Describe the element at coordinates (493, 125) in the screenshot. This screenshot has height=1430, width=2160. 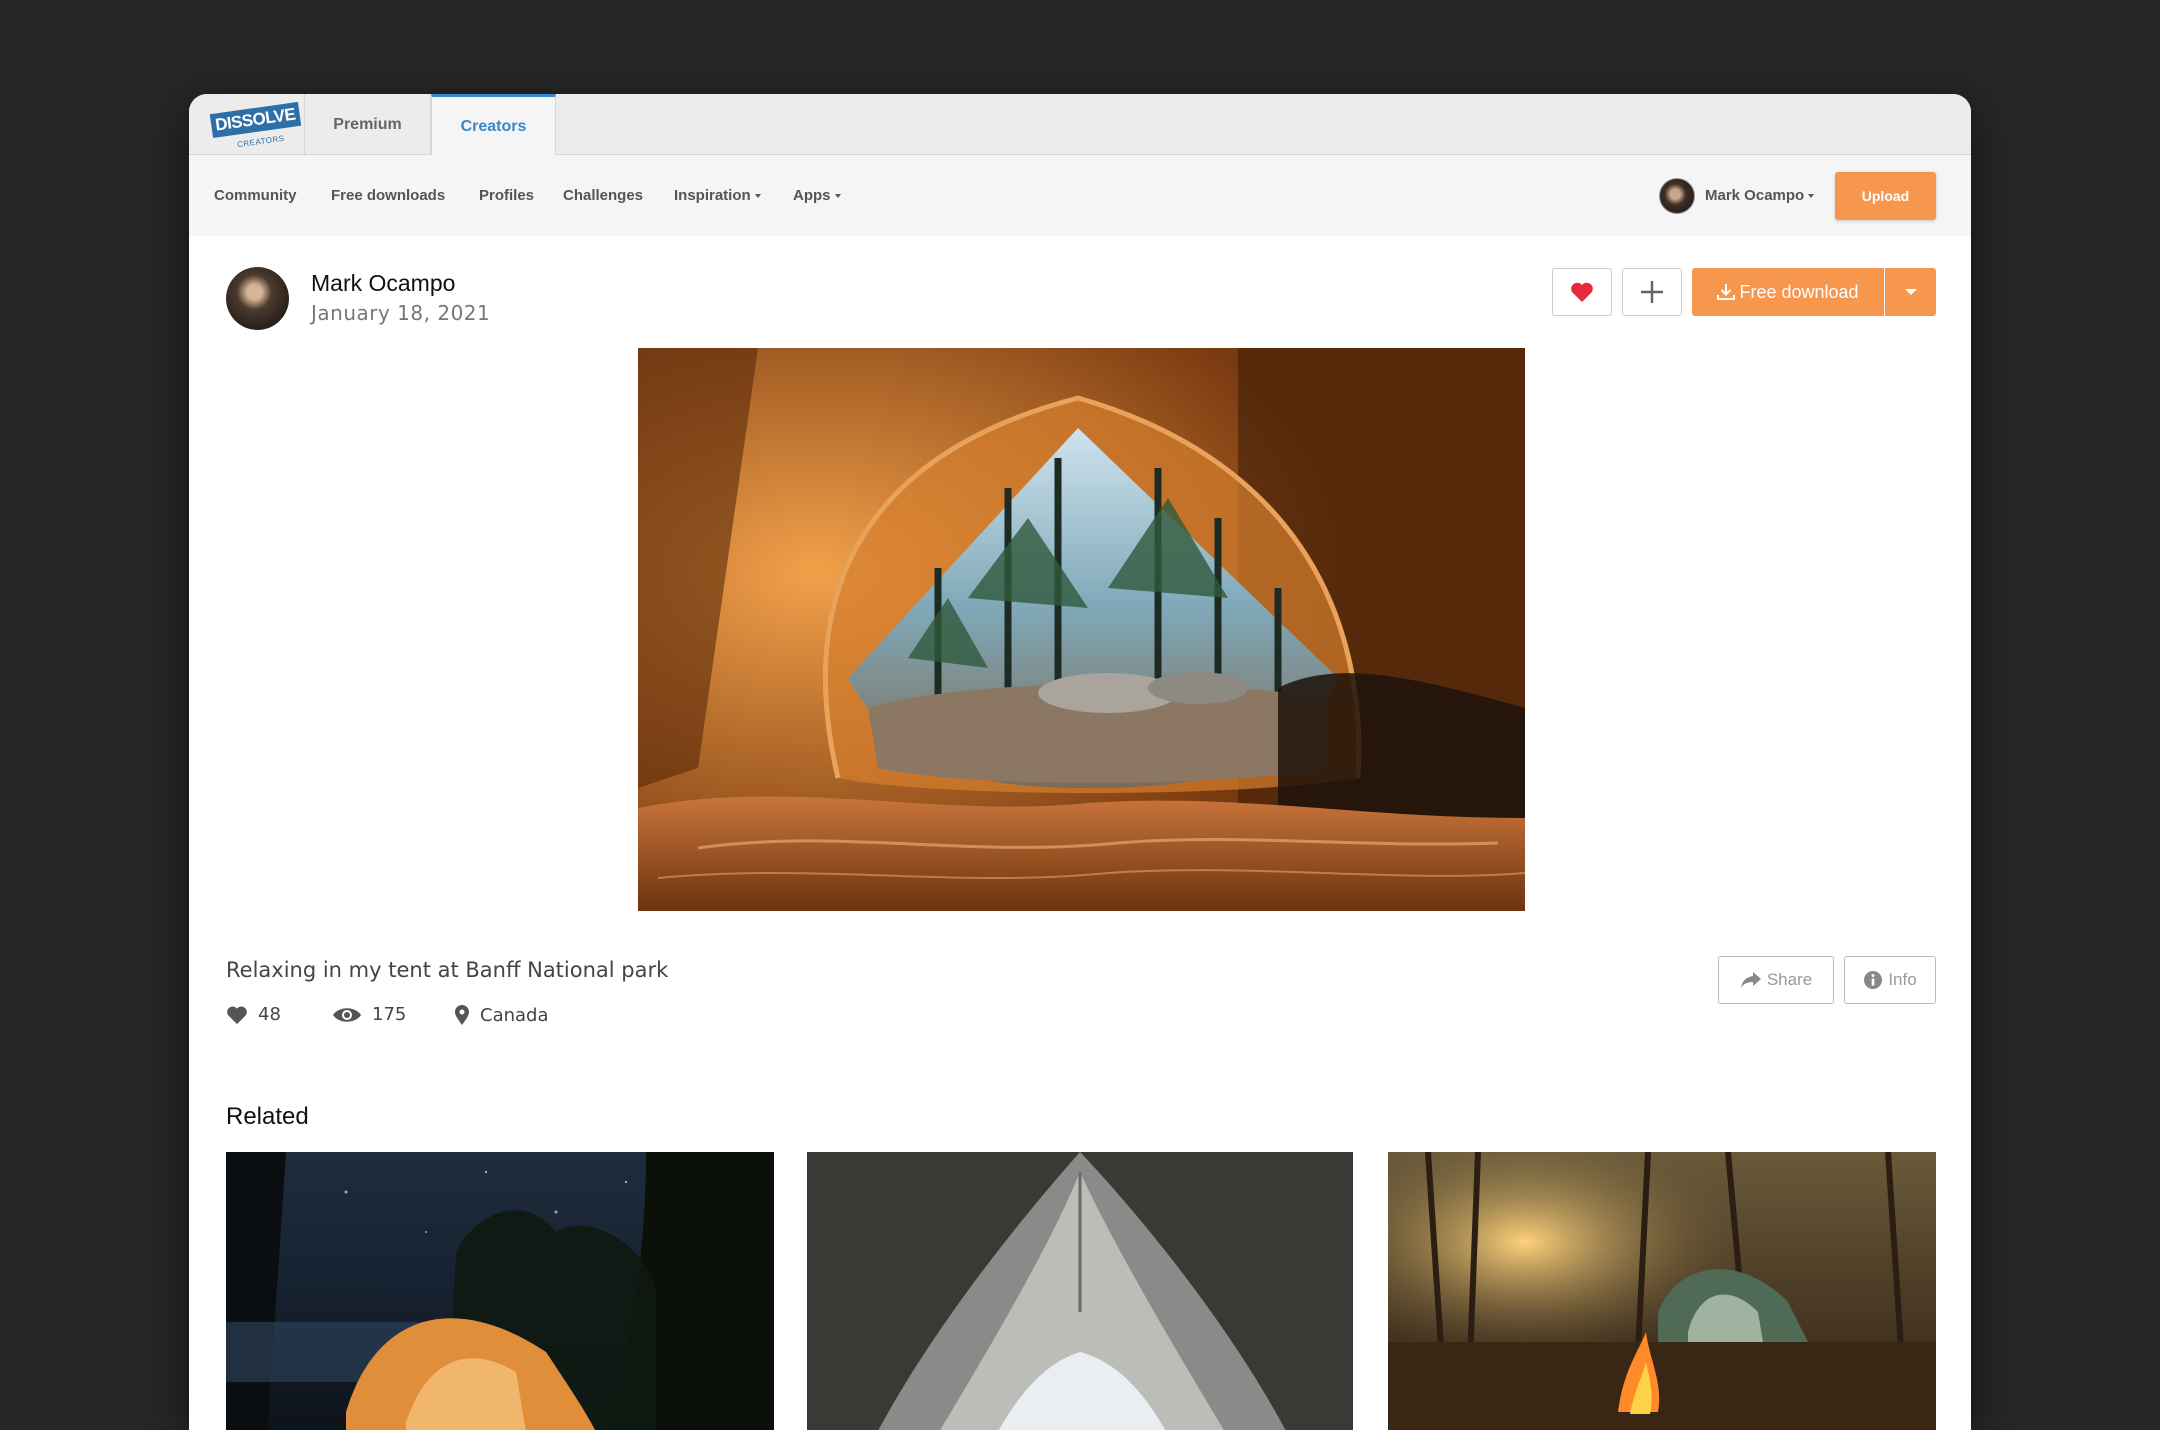
I see `tab-creators: Creators` at that location.